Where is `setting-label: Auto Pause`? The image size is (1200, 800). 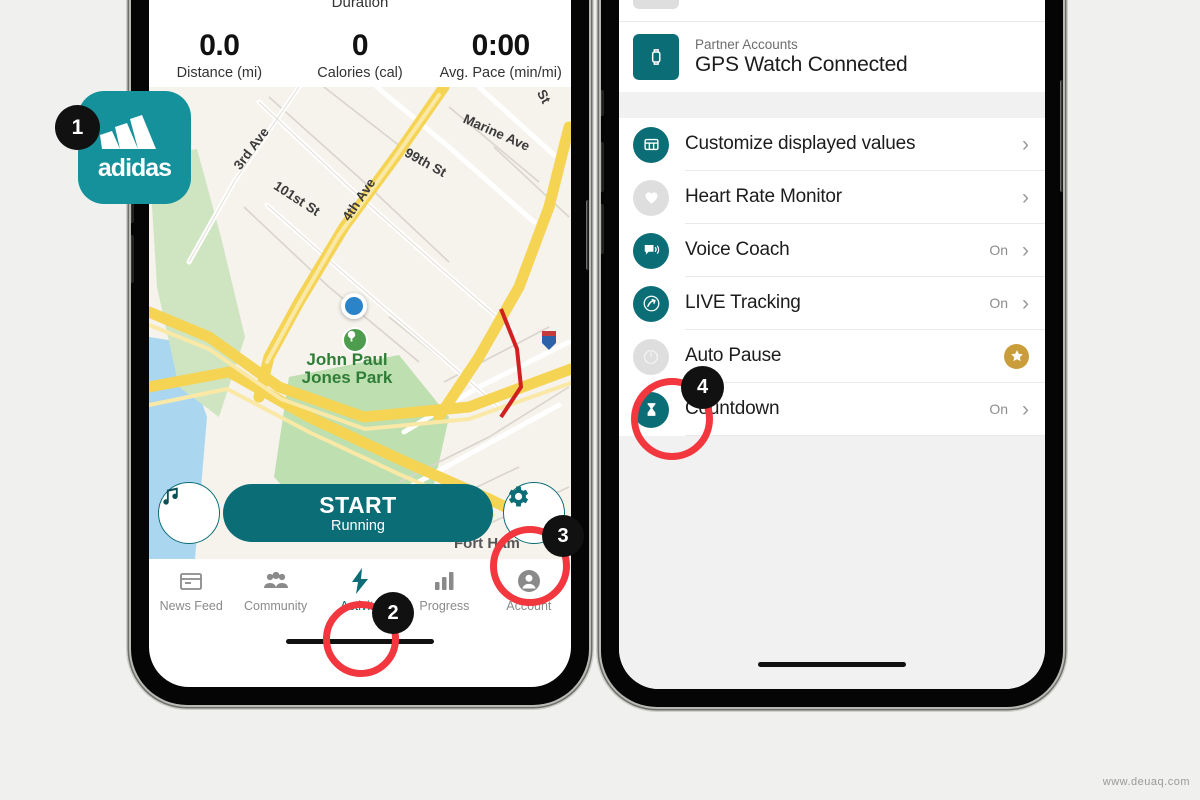 setting-label: Auto Pause is located at coordinates (733, 355).